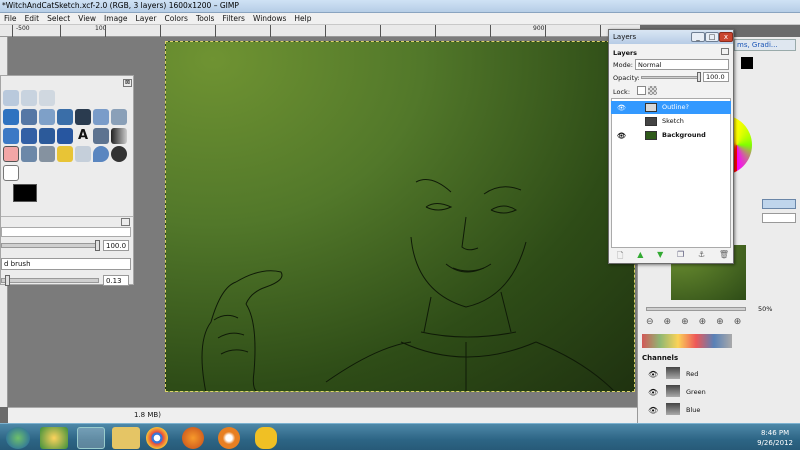  What do you see at coordinates (101, 154) in the screenshot?
I see `blur-tool-icon` at bounding box center [101, 154].